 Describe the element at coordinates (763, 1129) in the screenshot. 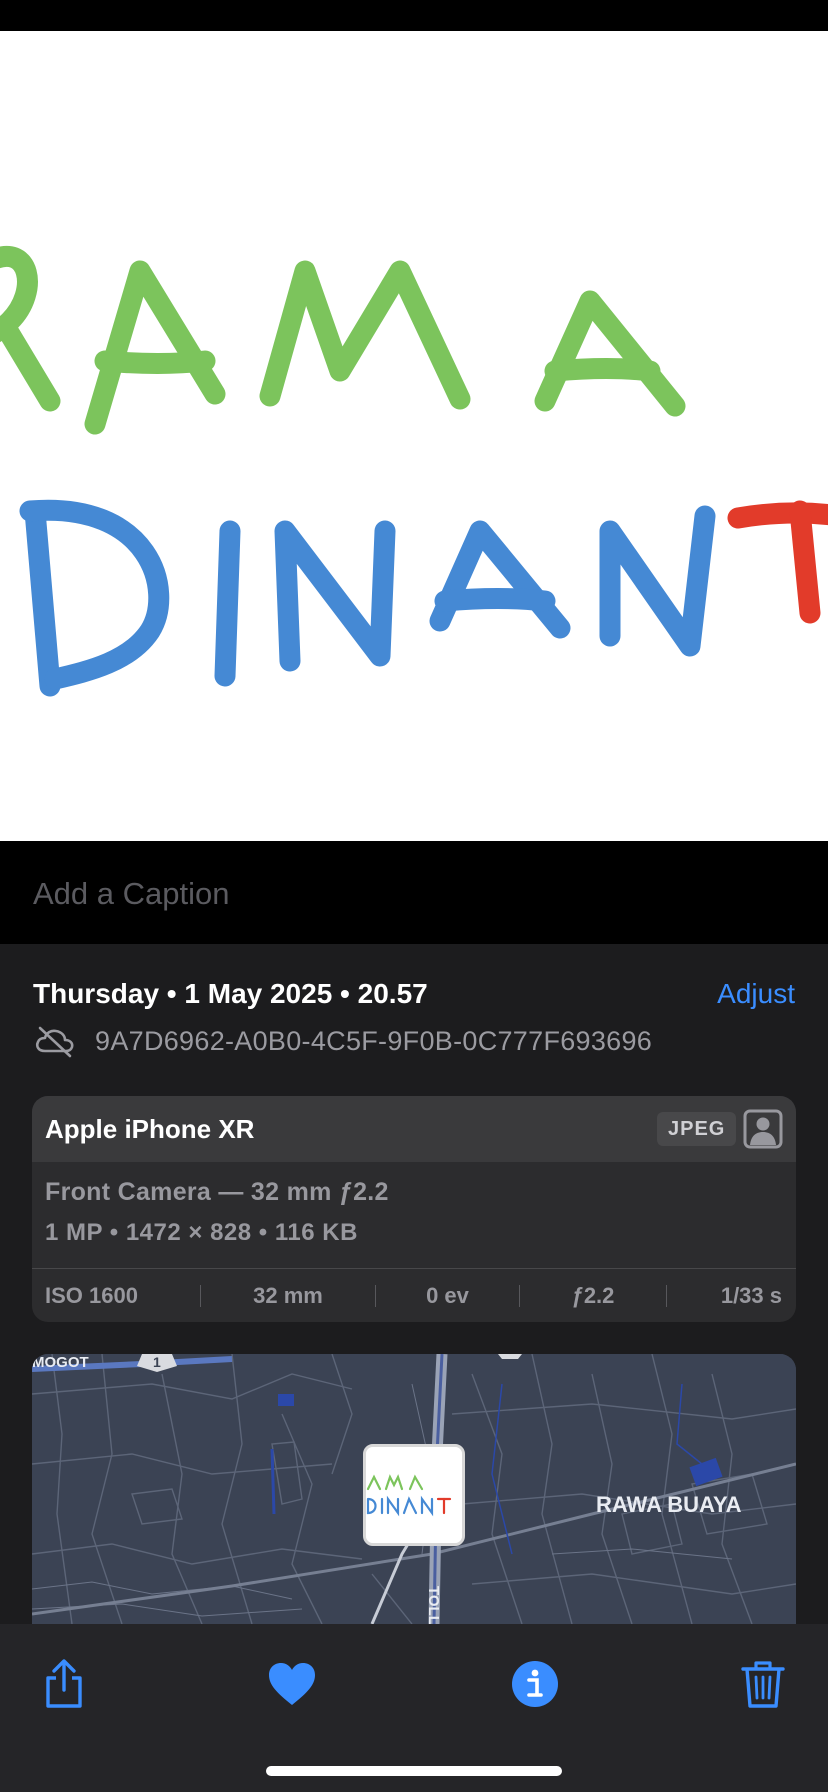

I see `portrait-icon` at that location.